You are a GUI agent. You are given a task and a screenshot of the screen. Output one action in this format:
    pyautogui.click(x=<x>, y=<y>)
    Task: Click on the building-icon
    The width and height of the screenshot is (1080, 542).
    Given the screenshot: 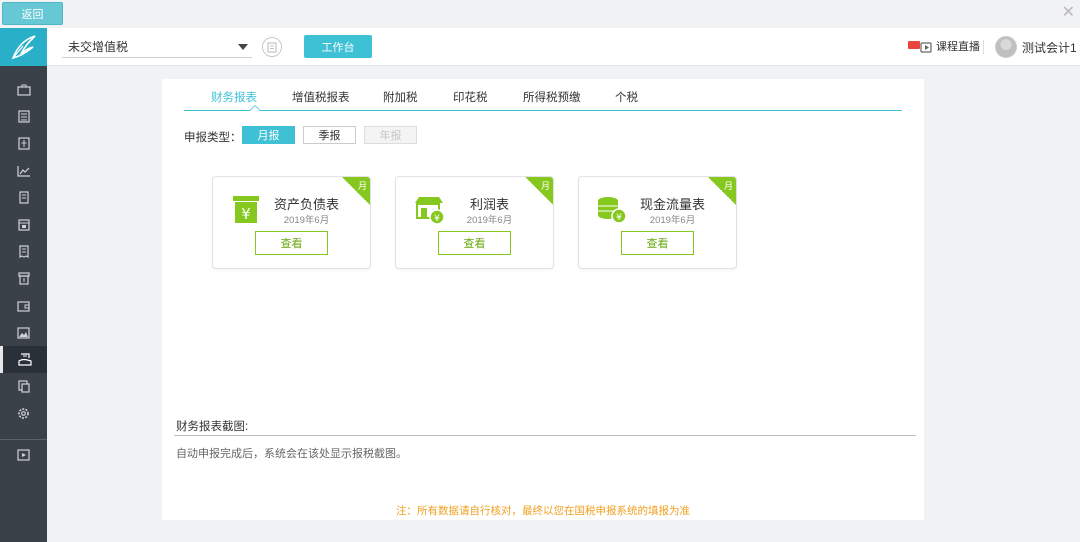 What is the action you would take?
    pyautogui.click(x=23, y=197)
    